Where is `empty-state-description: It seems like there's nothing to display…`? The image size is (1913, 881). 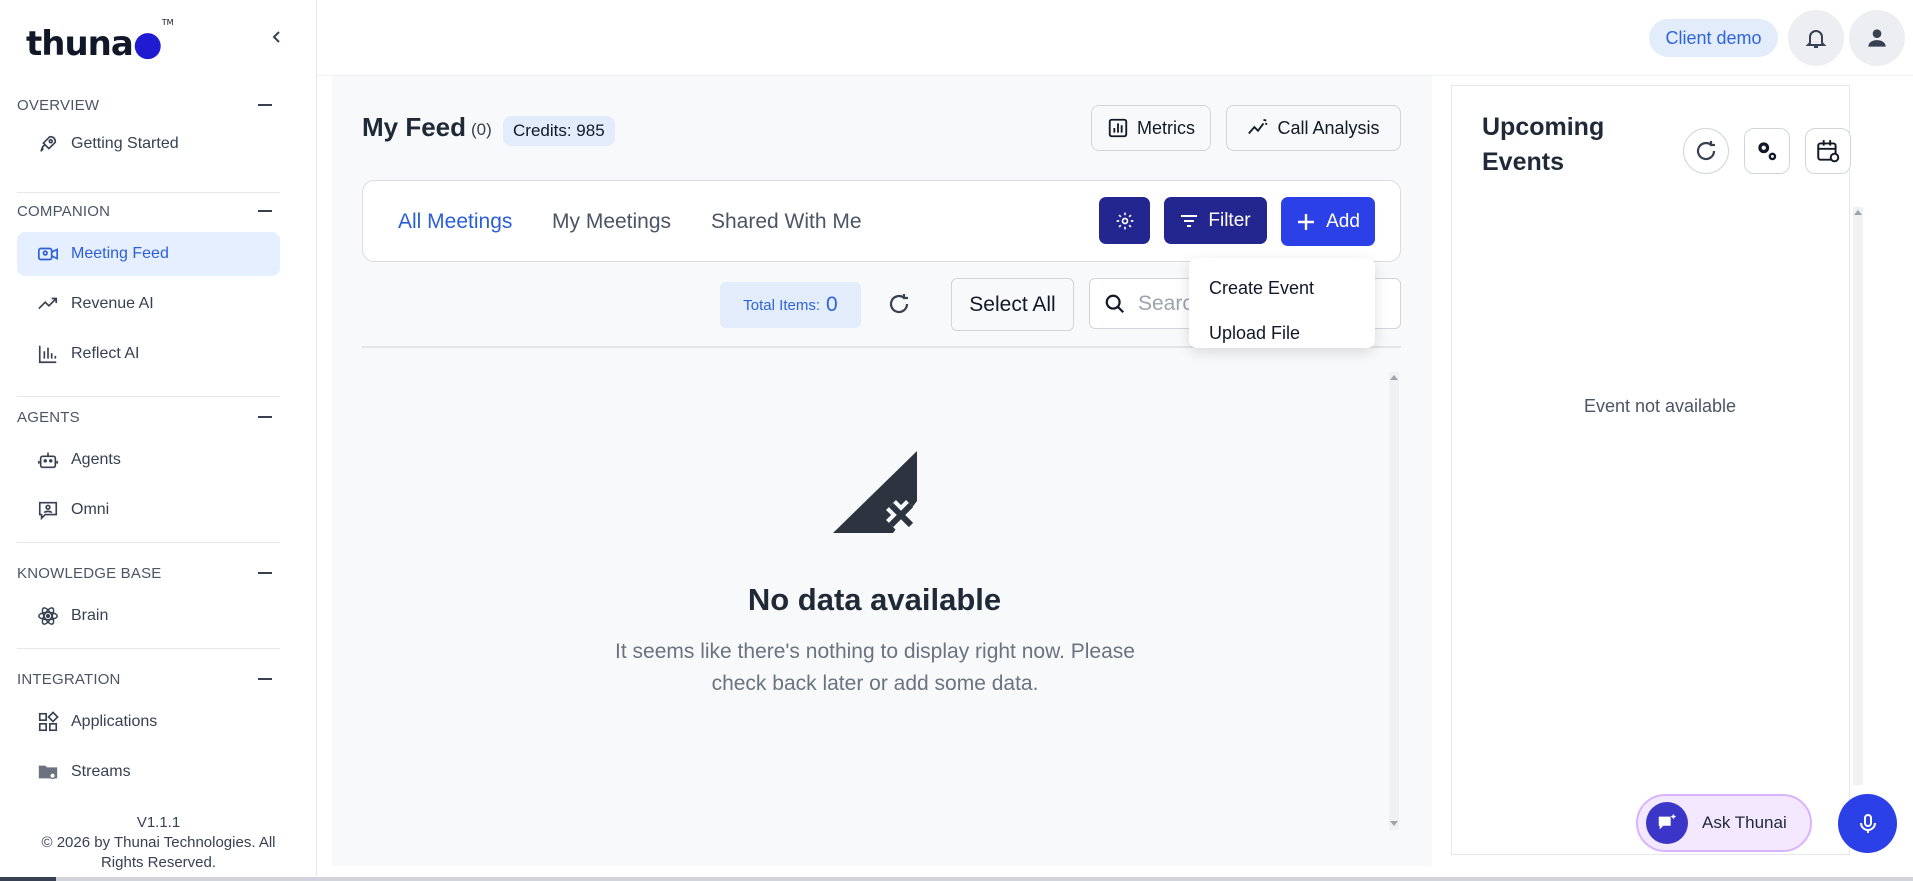 empty-state-description: It seems like there's nothing to display… is located at coordinates (875, 667).